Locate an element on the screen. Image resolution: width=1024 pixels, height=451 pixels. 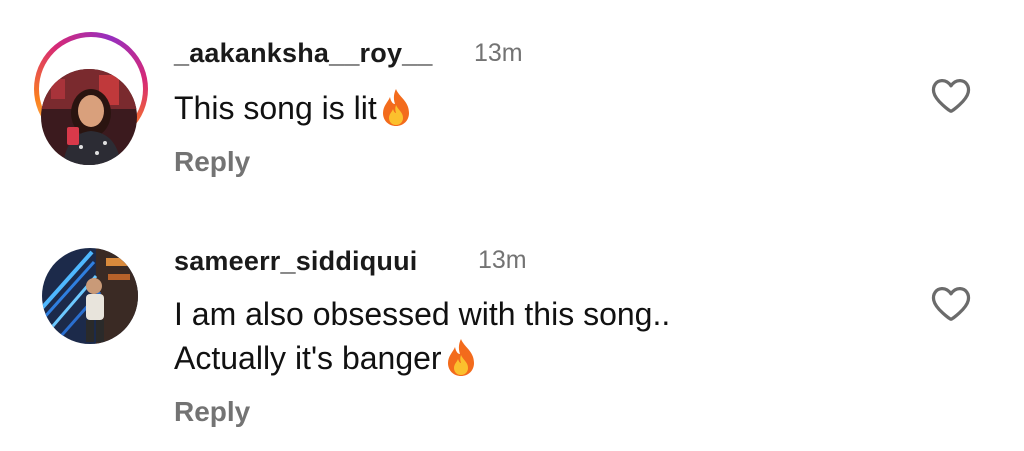
comment-text-line: This song is lit is located at coordinates (275, 108).